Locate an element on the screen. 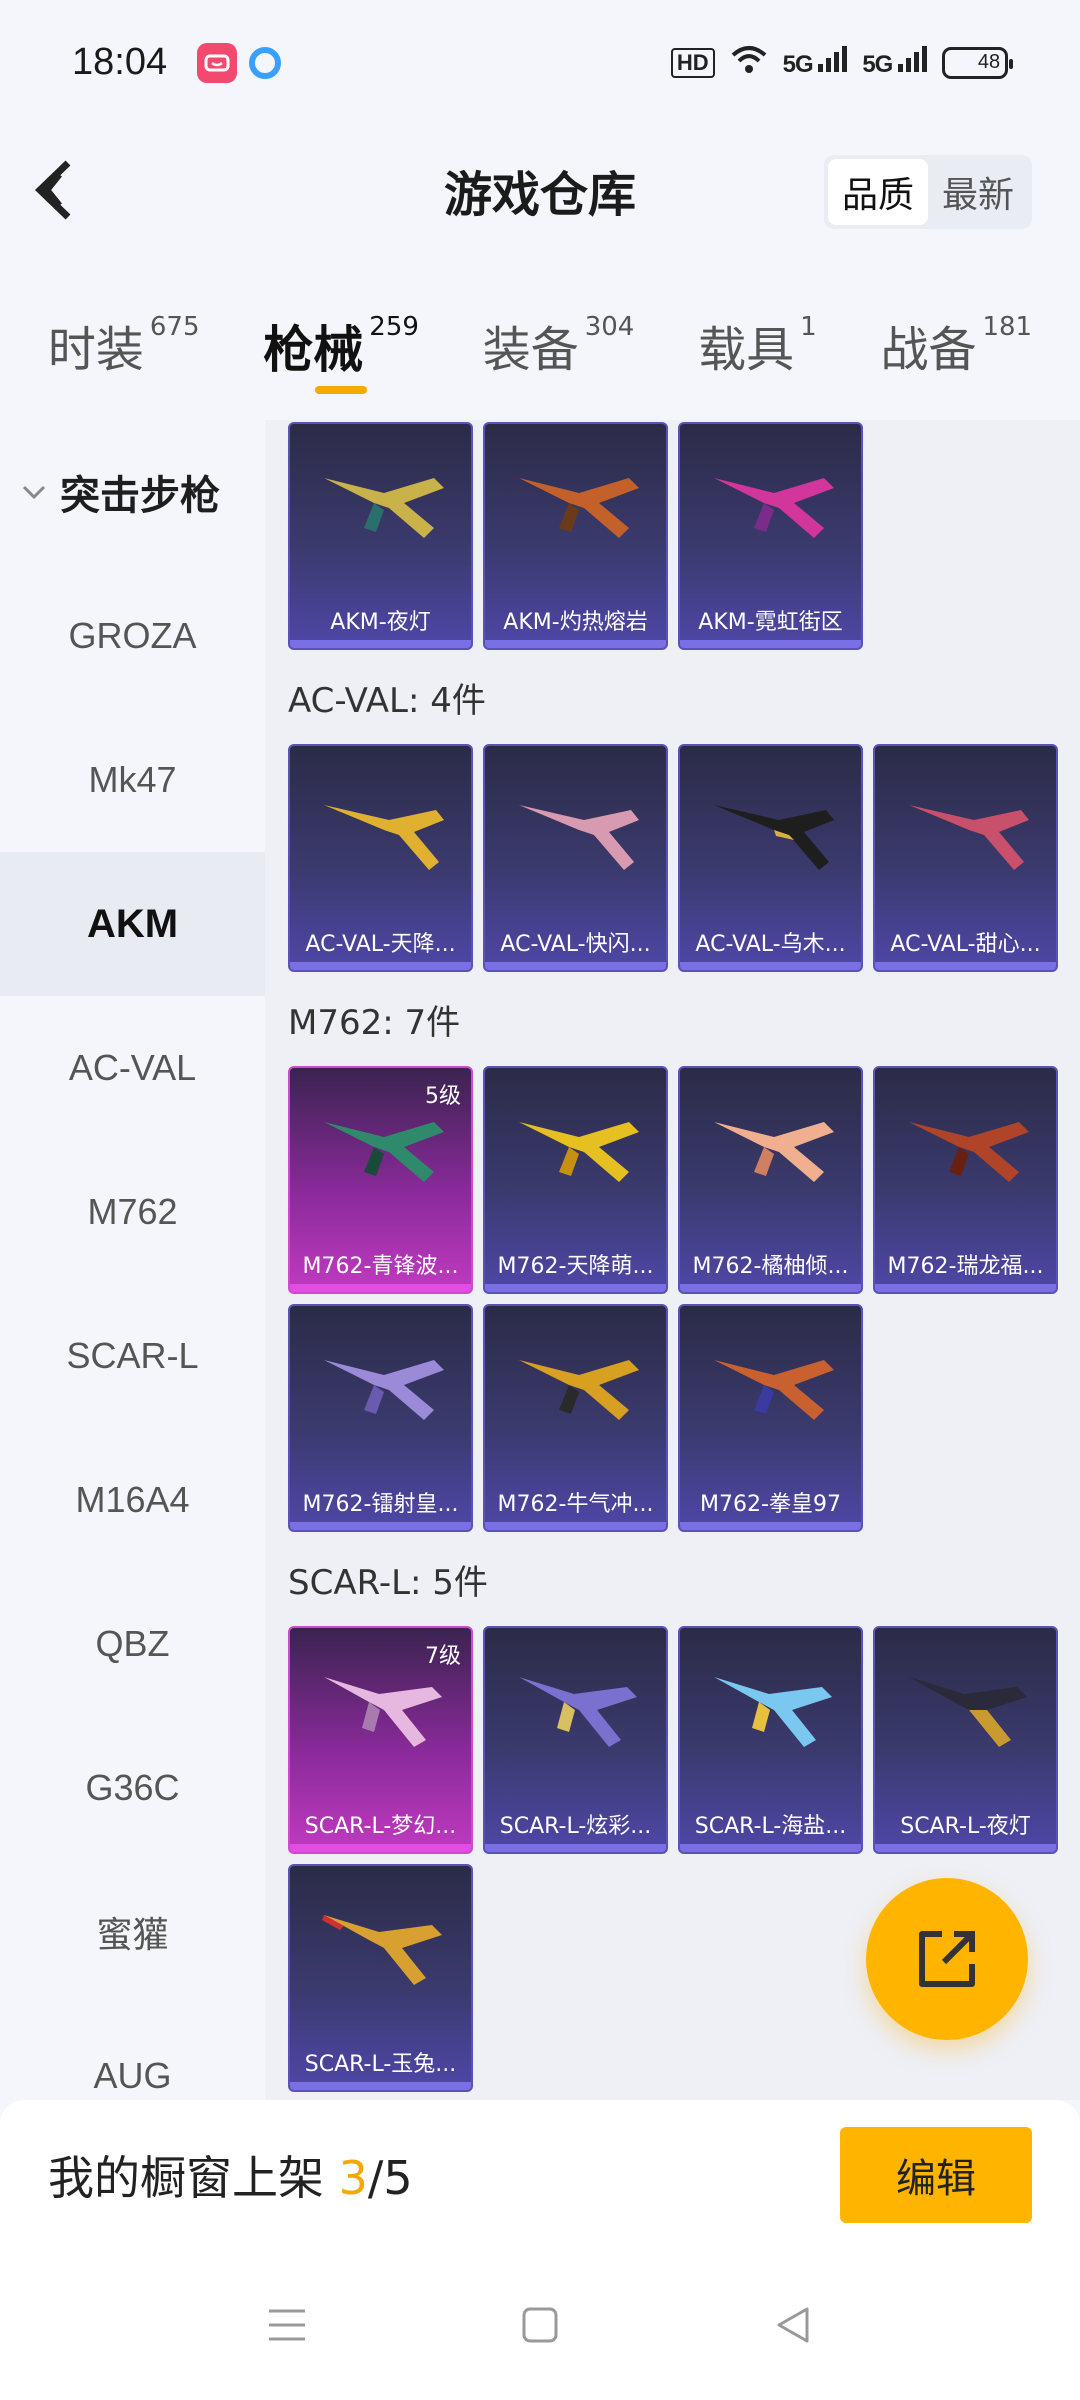 The height and width of the screenshot is (2400, 1080). menu-button is located at coordinates (287, 2325).